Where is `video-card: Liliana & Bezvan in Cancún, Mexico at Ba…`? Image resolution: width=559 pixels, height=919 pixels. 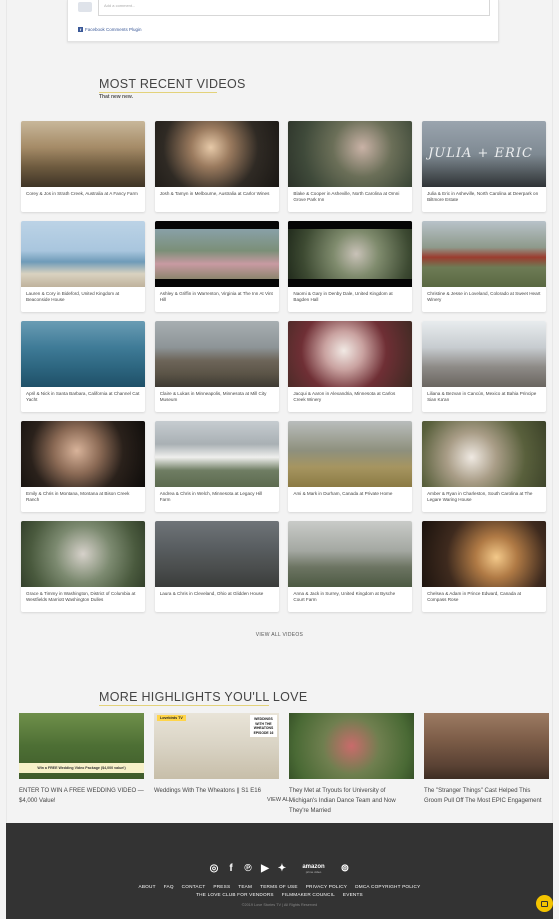 video-card: Liliana & Bezvan in Cancún, Mexico at Ba… is located at coordinates (484, 366).